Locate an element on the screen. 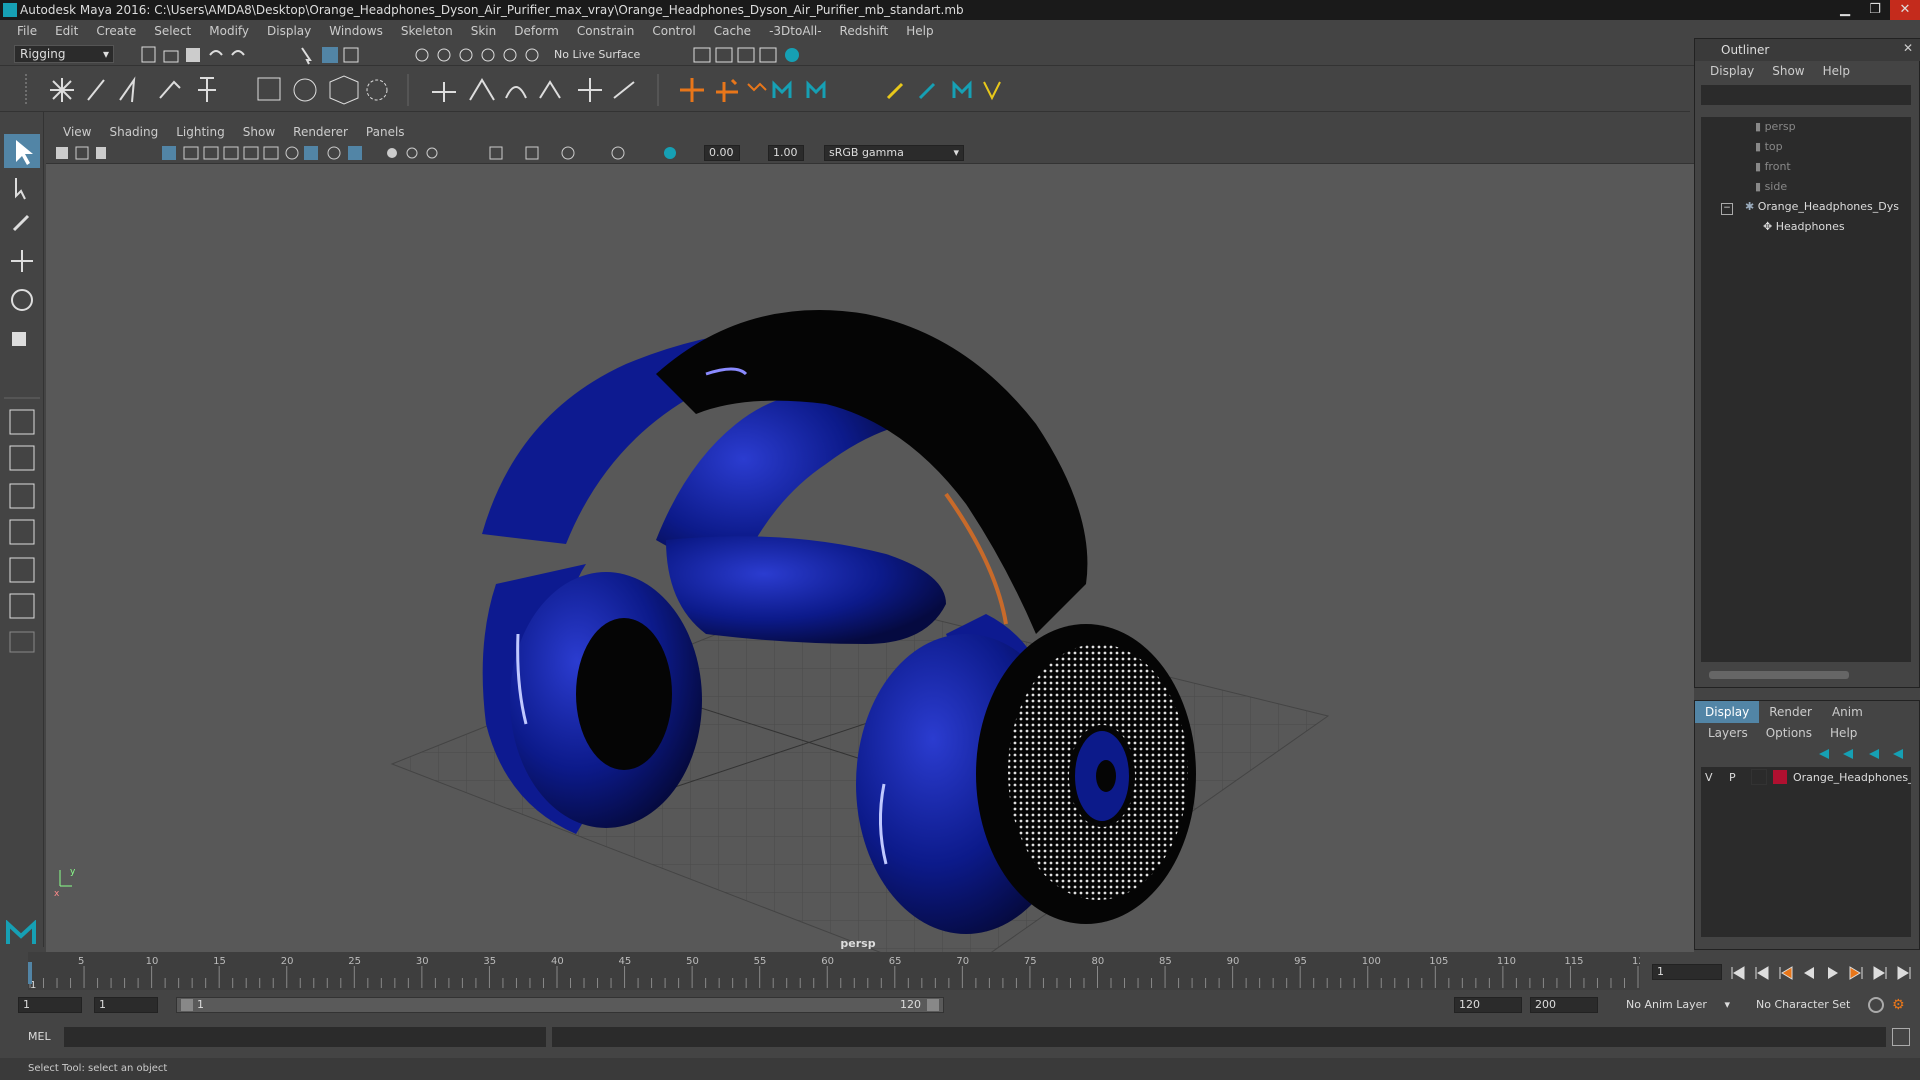 The height and width of the screenshot is (1080, 1920). minimize-button: ▁ is located at coordinates (1845, 10).